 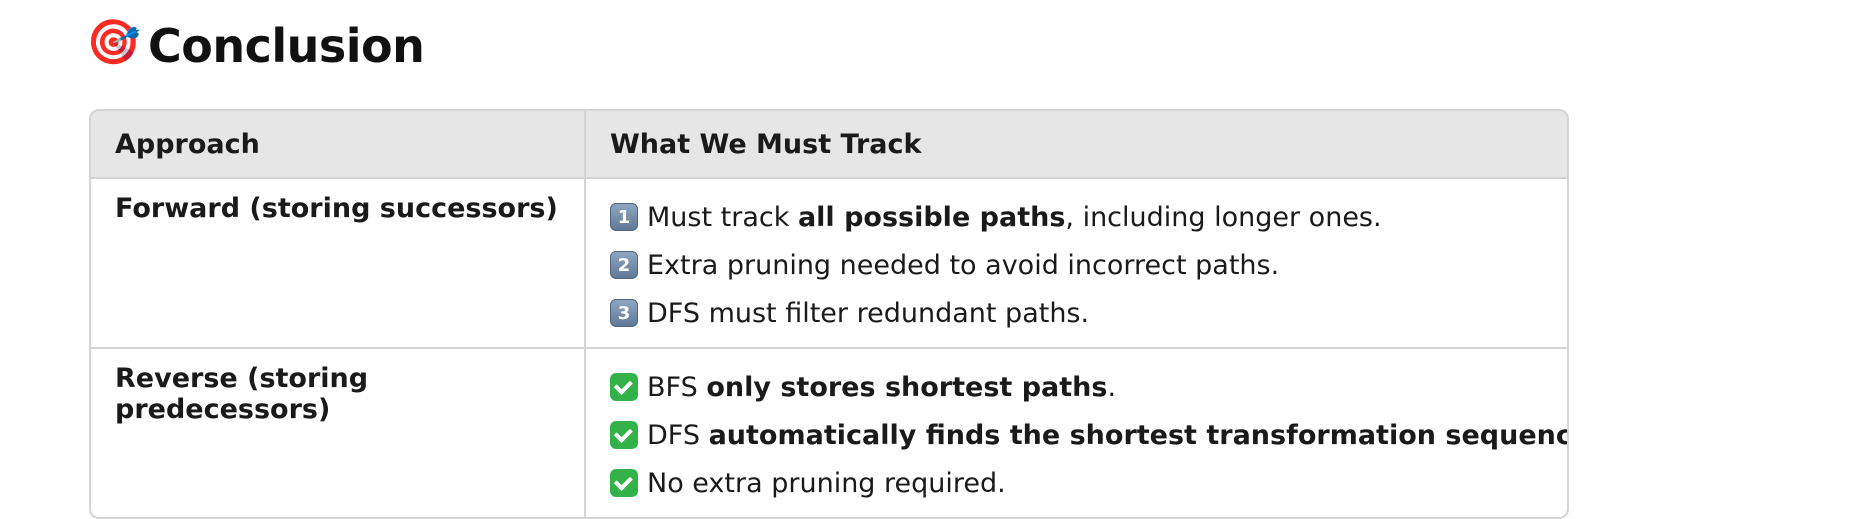 What do you see at coordinates (1075, 145) in the screenshot?
I see `column-header-what-we-must-track: What We Must Track` at bounding box center [1075, 145].